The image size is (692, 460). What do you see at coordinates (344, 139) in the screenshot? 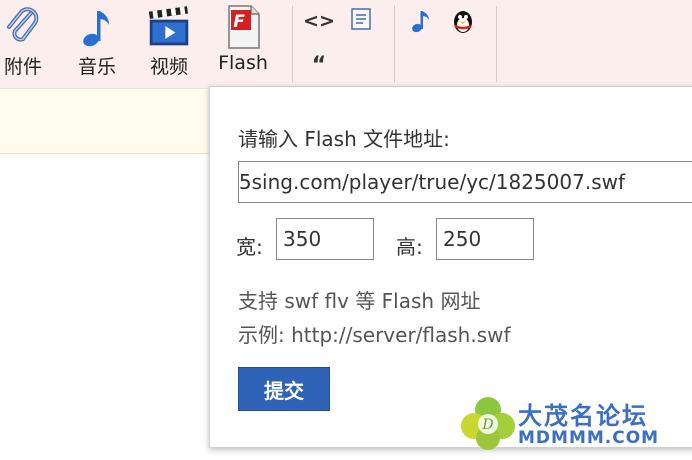
I see `popup-title: 请输入 Flash 文件地址:` at bounding box center [344, 139].